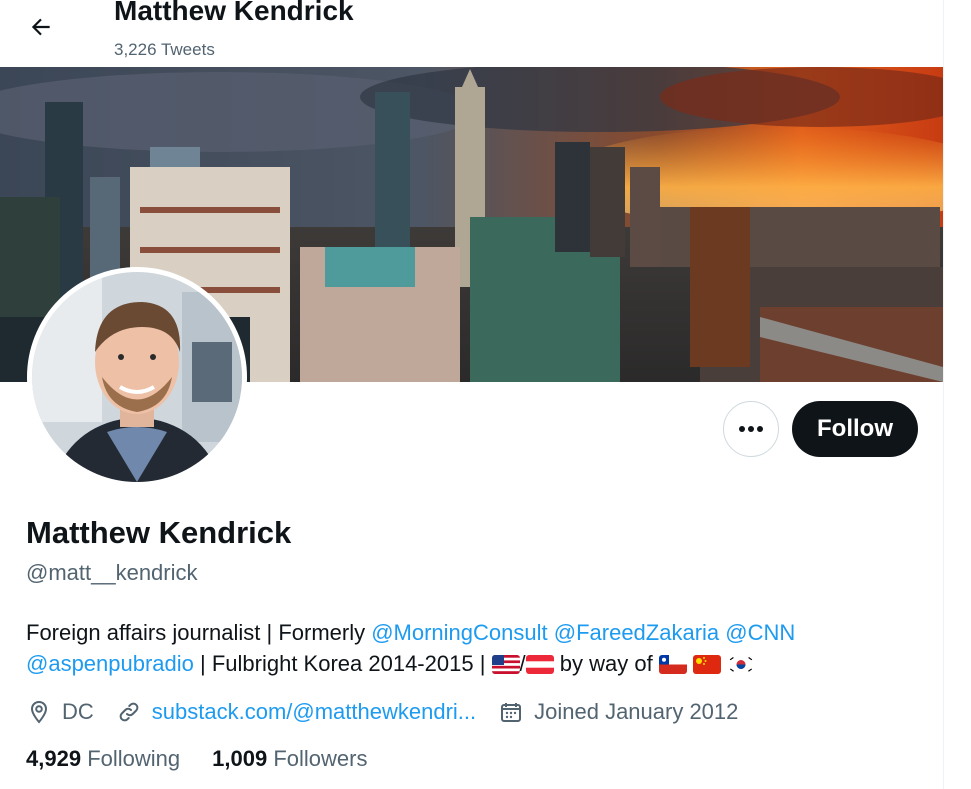  What do you see at coordinates (511, 712) in the screenshot?
I see `calendar-icon` at bounding box center [511, 712].